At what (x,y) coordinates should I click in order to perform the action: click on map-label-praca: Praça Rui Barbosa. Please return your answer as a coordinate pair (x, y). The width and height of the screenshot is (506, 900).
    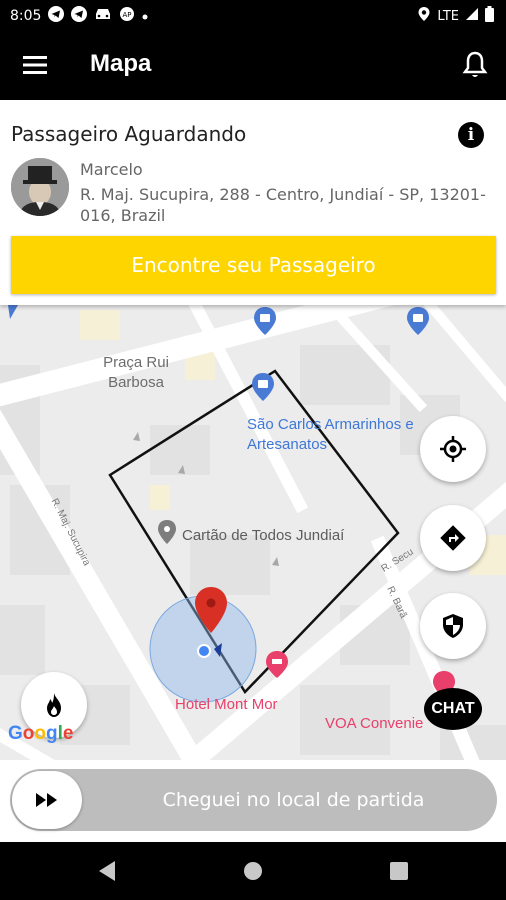
    Looking at the image, I should click on (136, 372).